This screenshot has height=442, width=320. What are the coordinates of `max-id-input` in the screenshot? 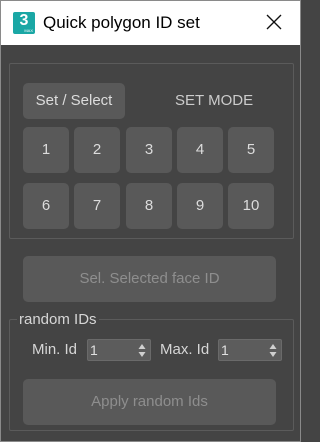 It's located at (243, 350).